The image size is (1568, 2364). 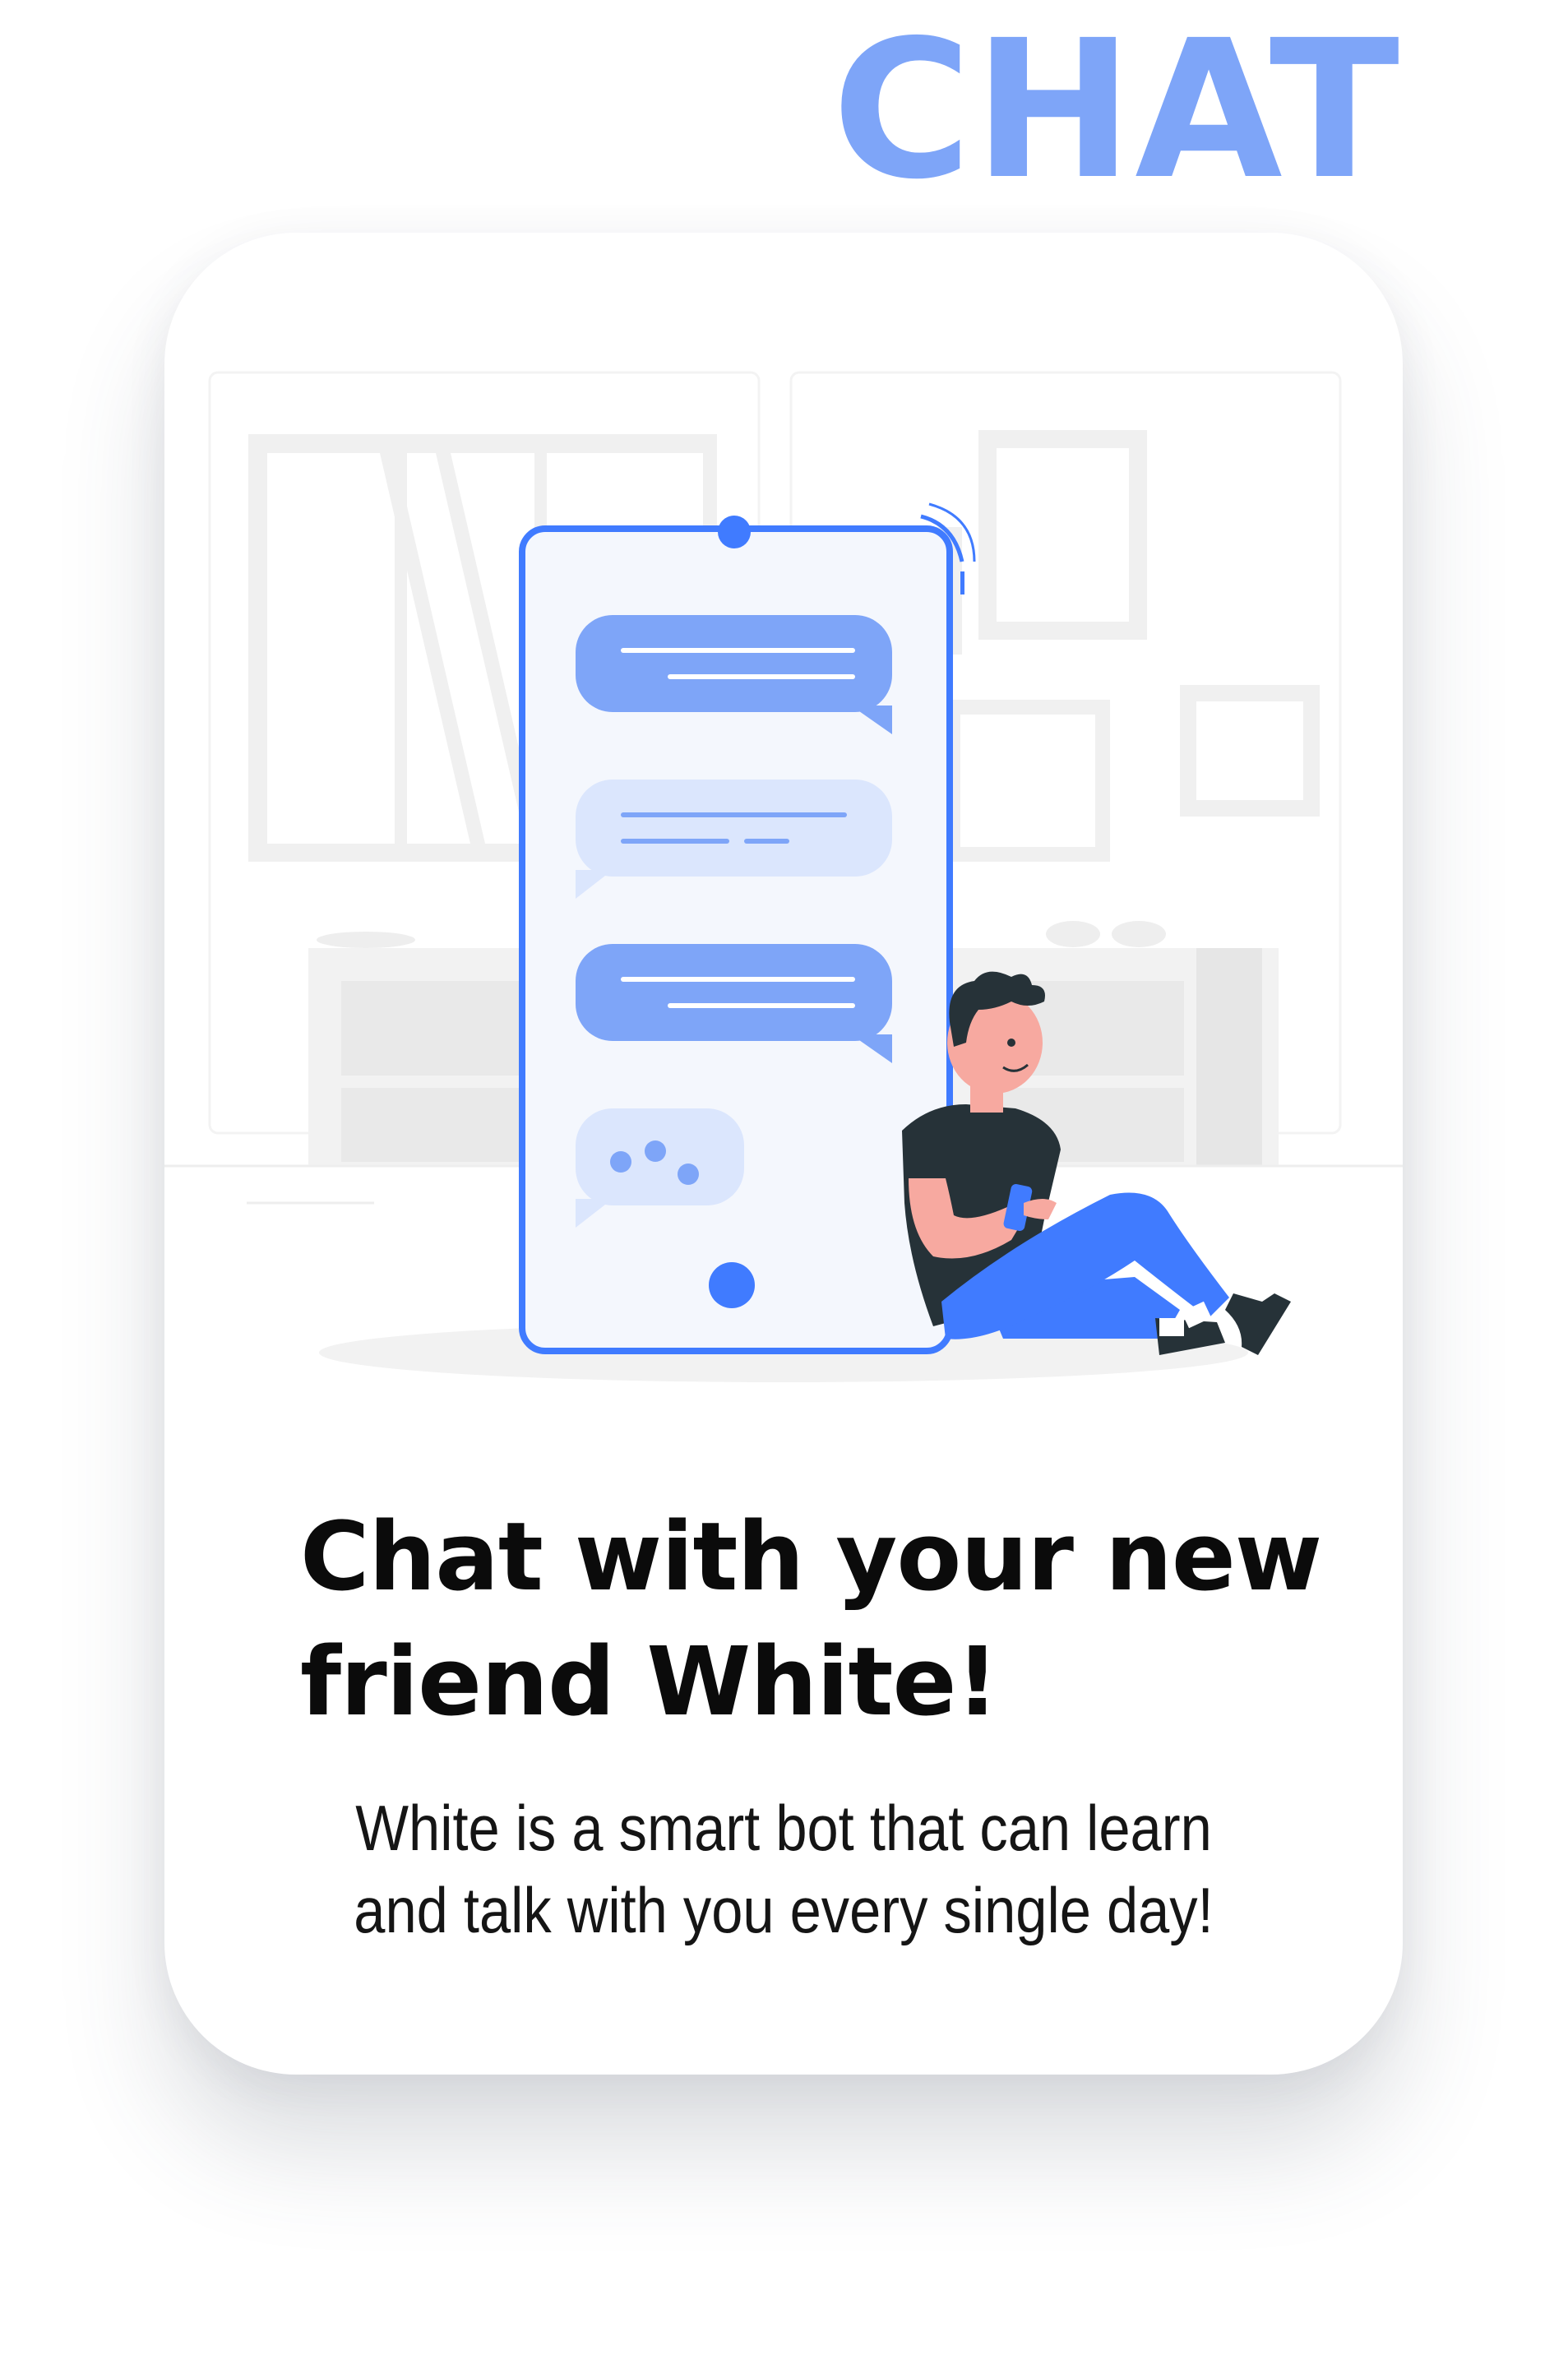 What do you see at coordinates (747, 928) in the screenshot?
I see `phone-illustration` at bounding box center [747, 928].